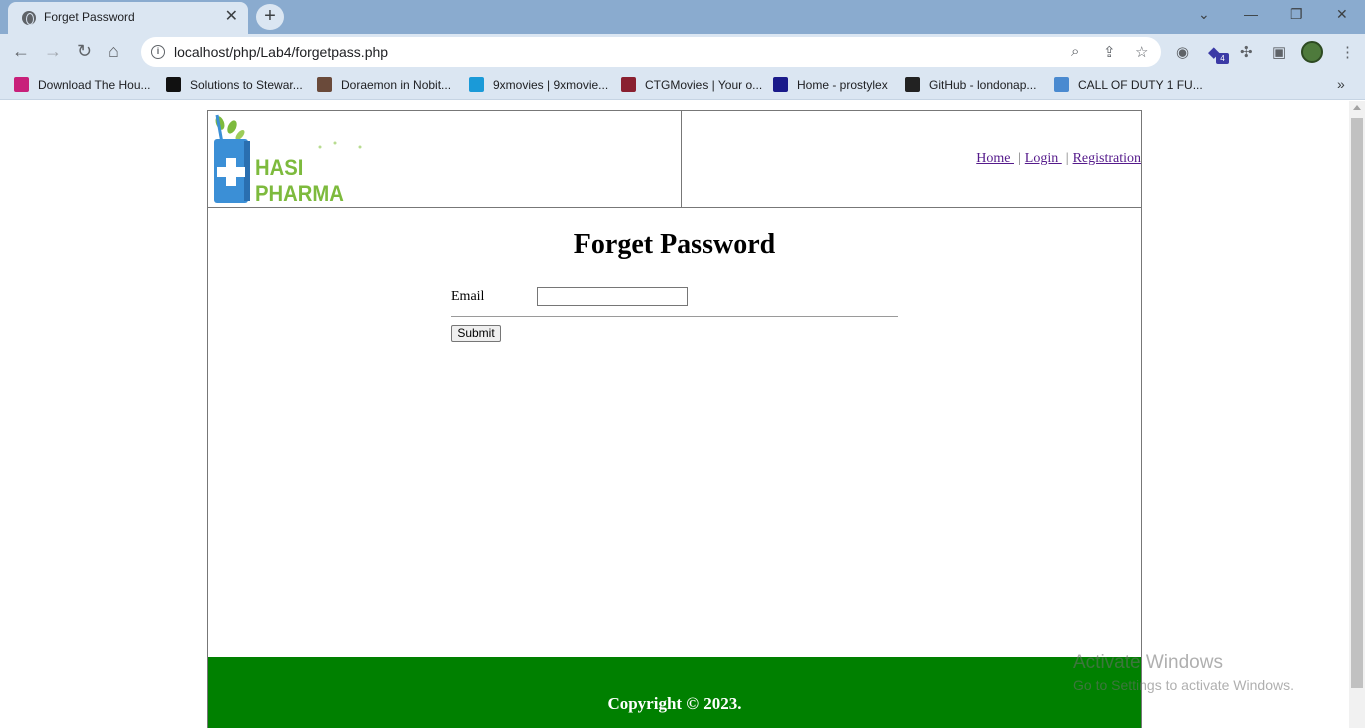  I want to click on forward-icon: →, so click(53, 51).